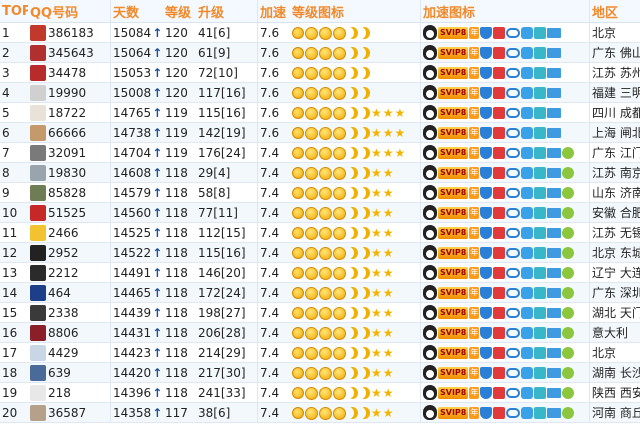 The width and height of the screenshot is (640, 424). I want to click on region: 北京, so click(614, 352).